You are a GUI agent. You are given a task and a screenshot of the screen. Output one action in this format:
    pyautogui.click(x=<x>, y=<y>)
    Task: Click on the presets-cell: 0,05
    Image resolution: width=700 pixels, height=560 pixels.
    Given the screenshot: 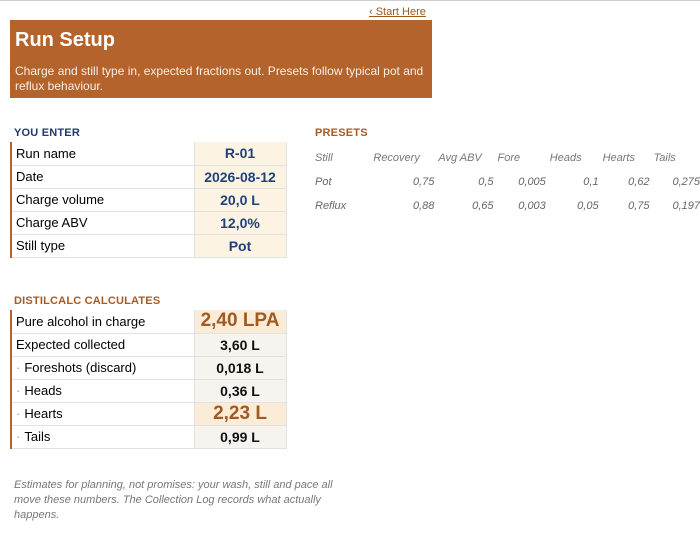 What is the action you would take?
    pyautogui.click(x=588, y=206)
    